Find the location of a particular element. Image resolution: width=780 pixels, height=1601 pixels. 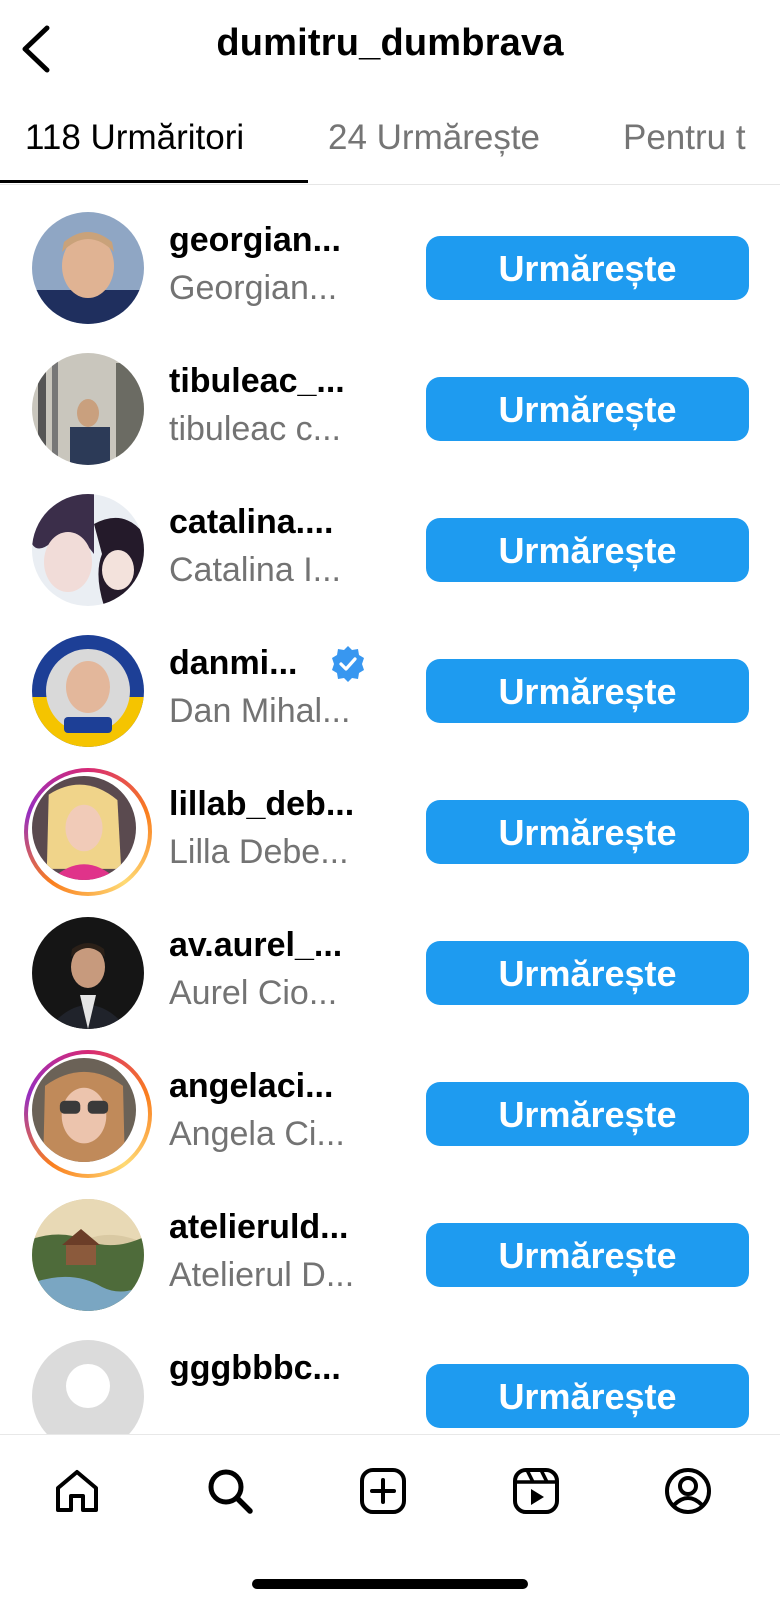

nav-profile is located at coordinates (688, 1491).